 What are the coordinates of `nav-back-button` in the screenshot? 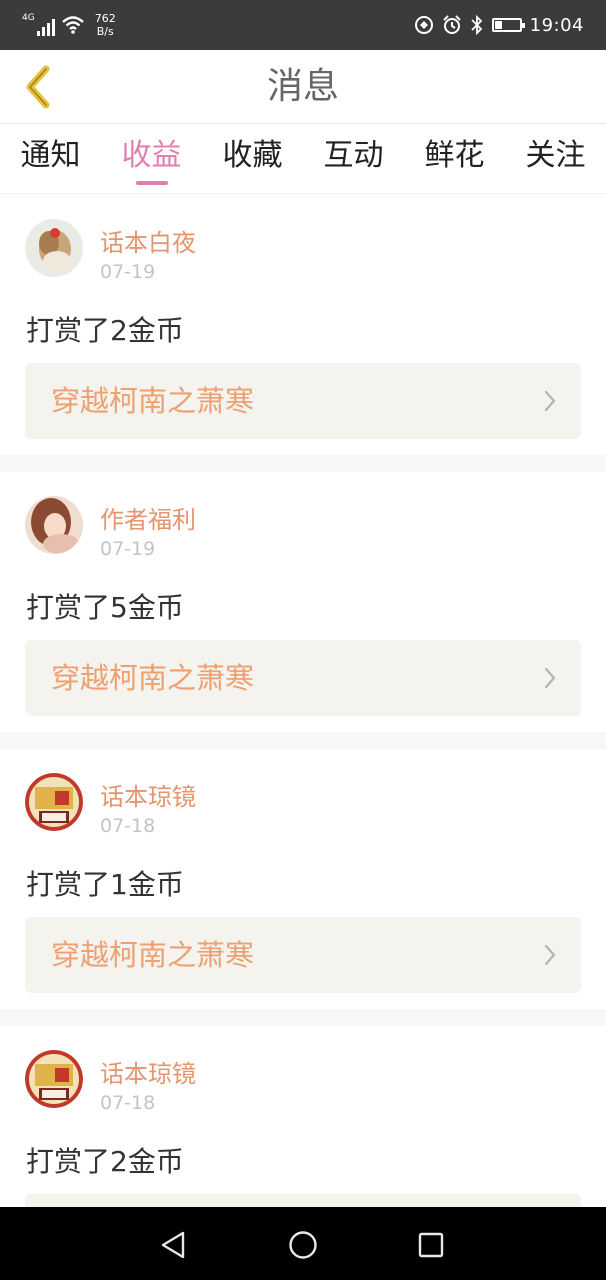 It's located at (173, 1245).